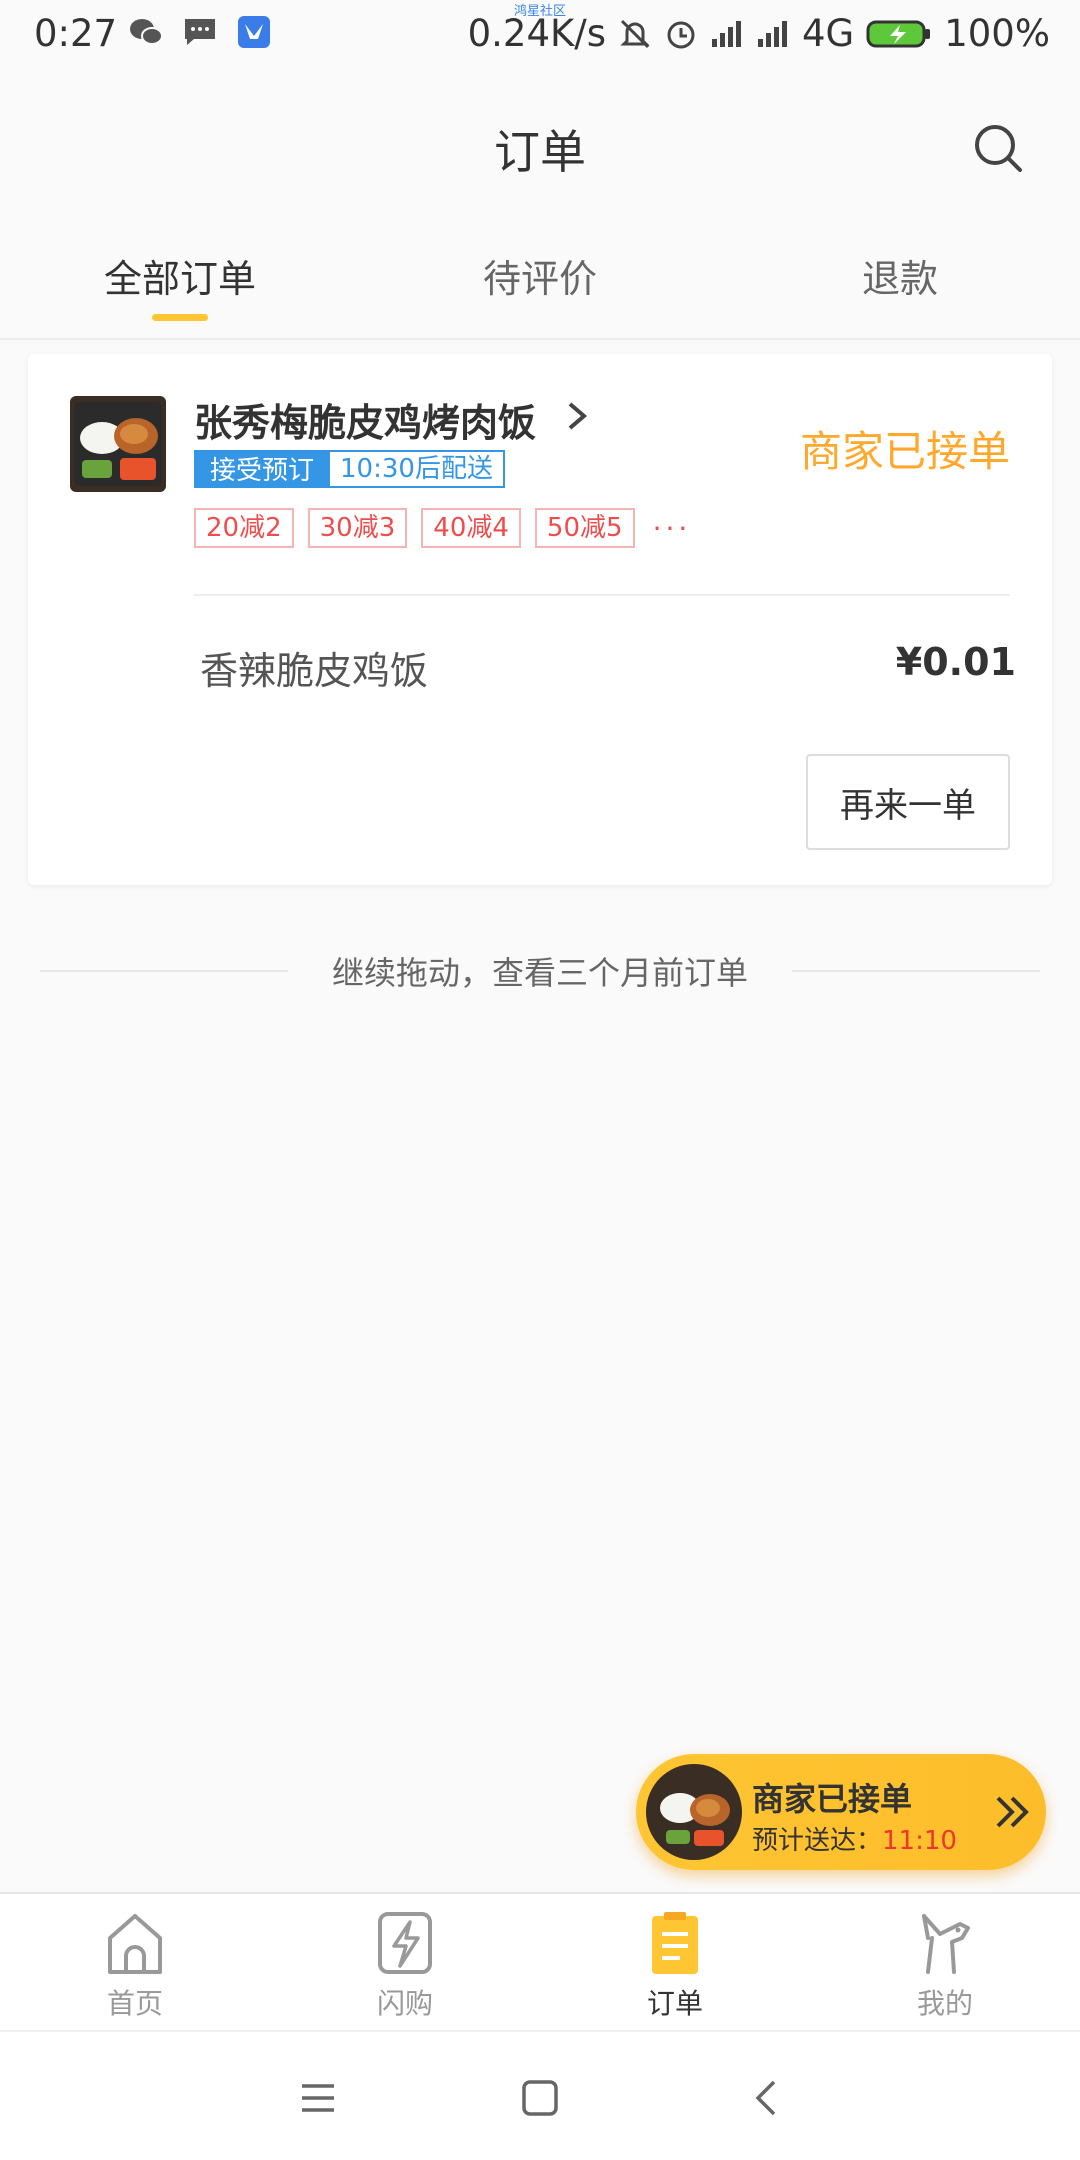  I want to click on more-promos-icon: ···, so click(672, 528).